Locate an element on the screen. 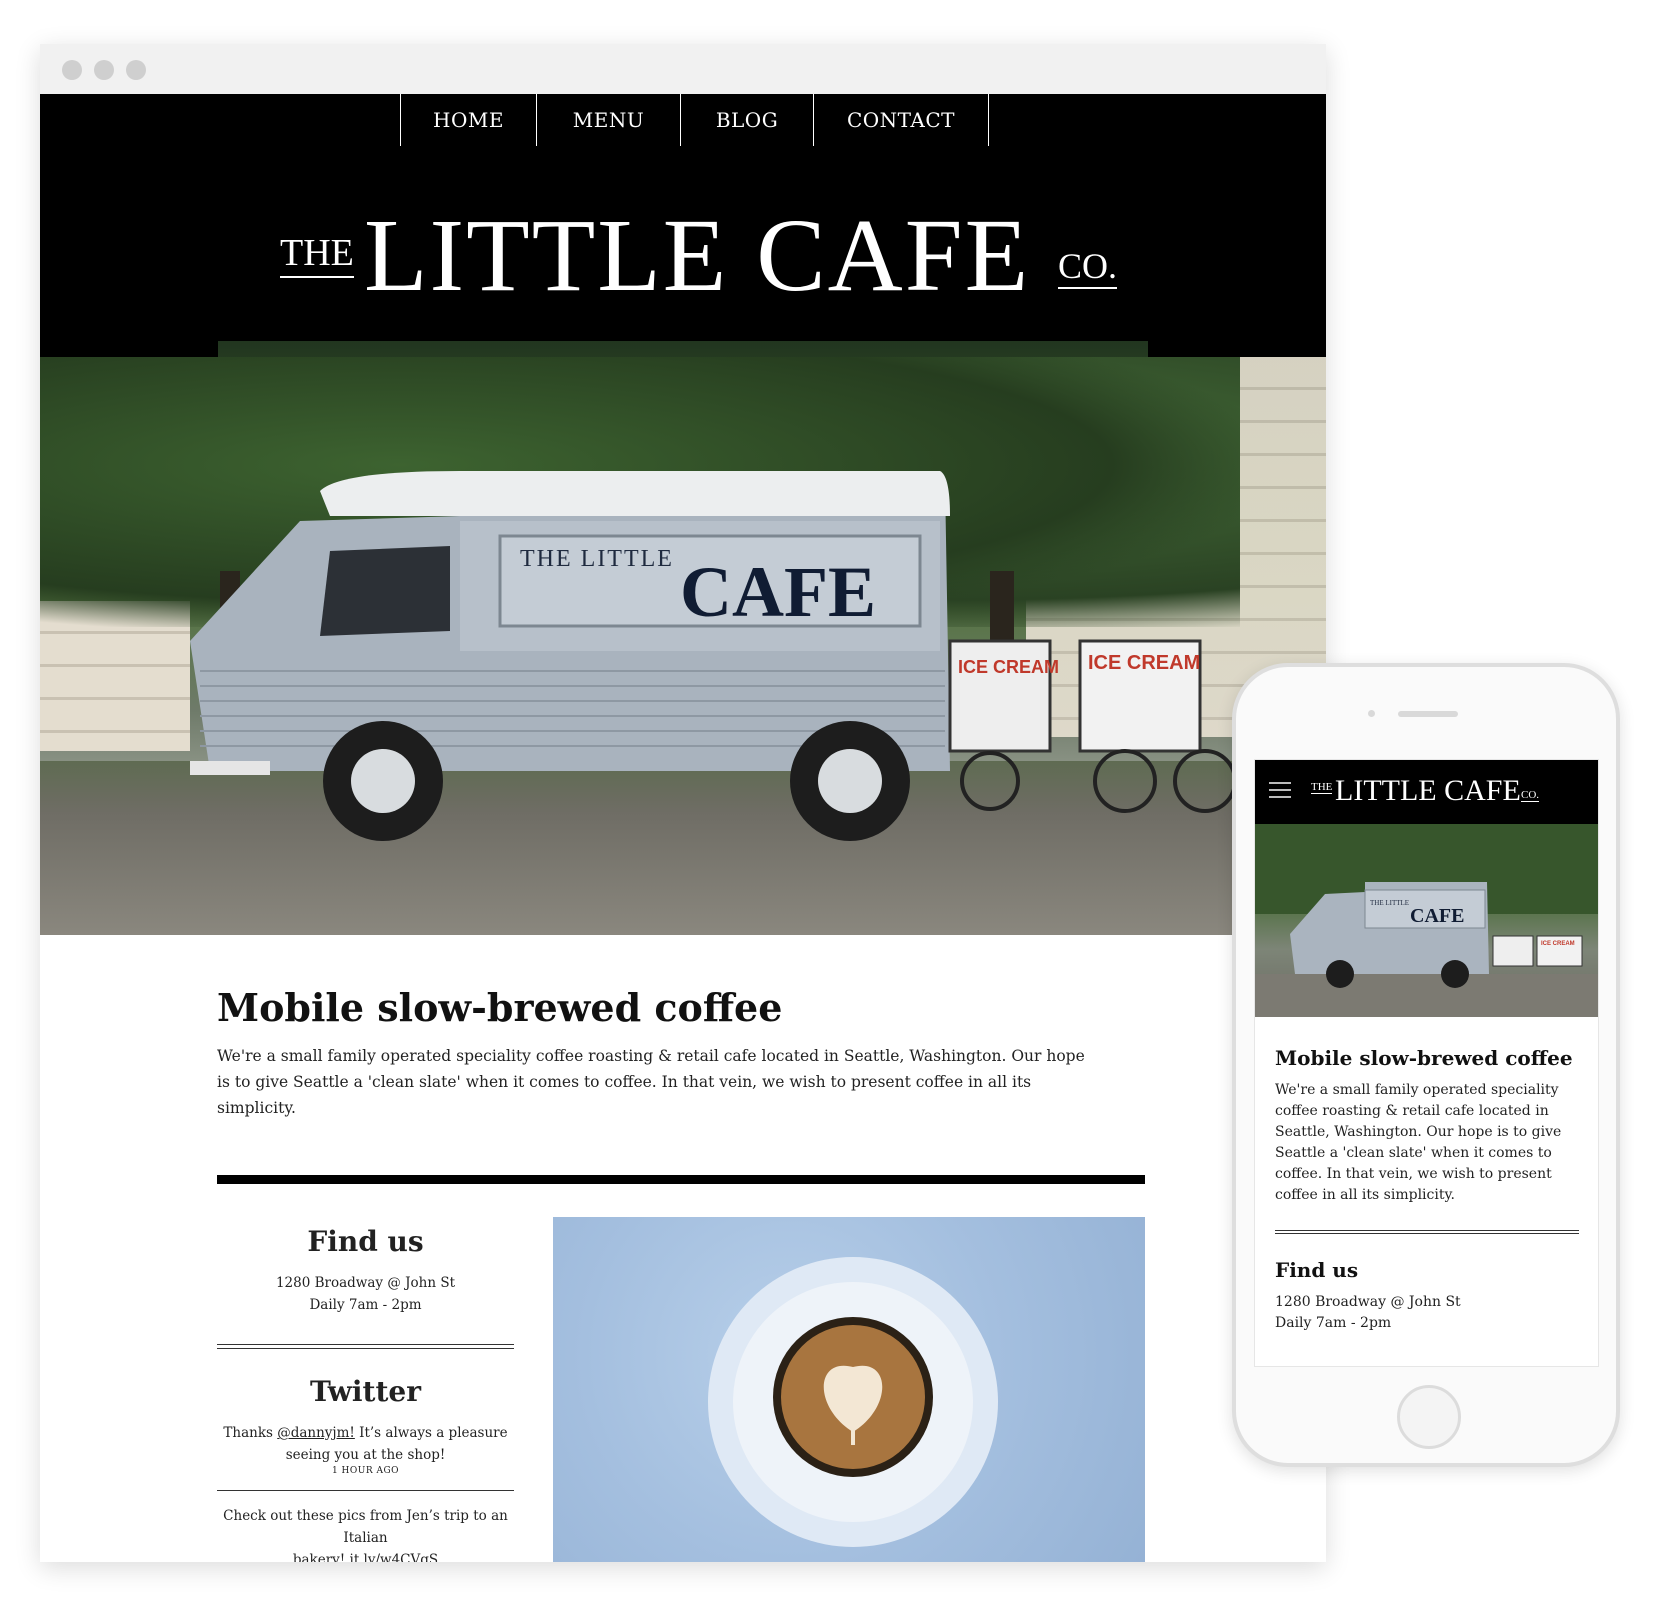 The image size is (1660, 1600). mobile-cart-sign: ICE CREAM is located at coordinates (1558, 944).